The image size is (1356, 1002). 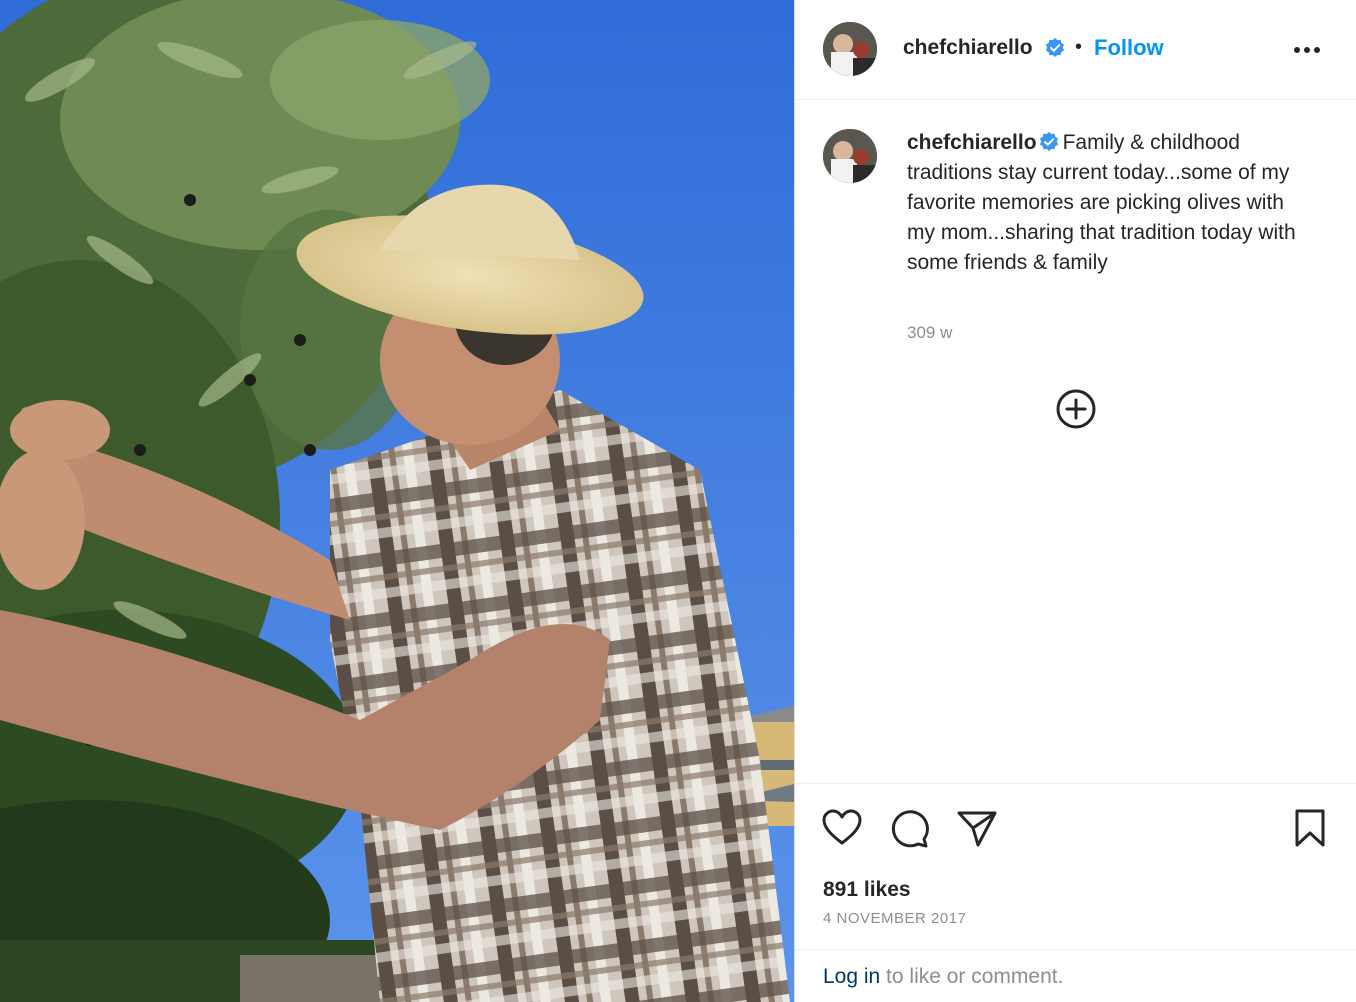 I want to click on post-time-ago: 309 w, so click(x=929, y=333).